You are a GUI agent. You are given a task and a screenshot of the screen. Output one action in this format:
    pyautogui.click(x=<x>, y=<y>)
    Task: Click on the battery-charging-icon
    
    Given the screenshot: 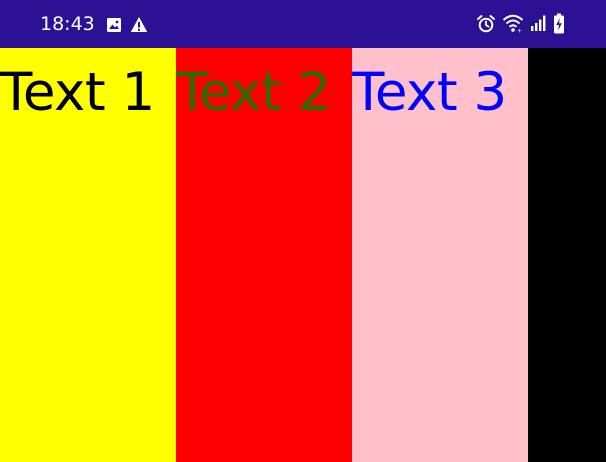 What is the action you would take?
    pyautogui.click(x=559, y=23)
    